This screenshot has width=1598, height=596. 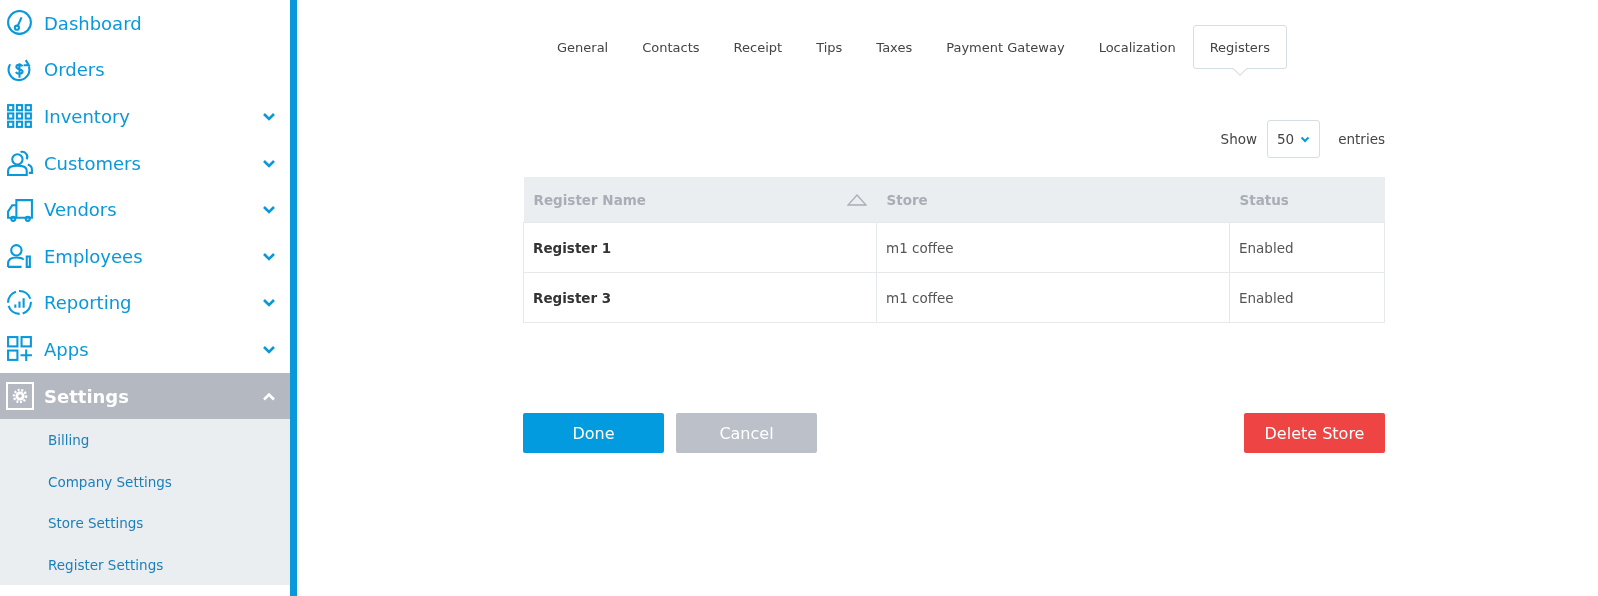 I want to click on column-header: Status, so click(x=1307, y=200).